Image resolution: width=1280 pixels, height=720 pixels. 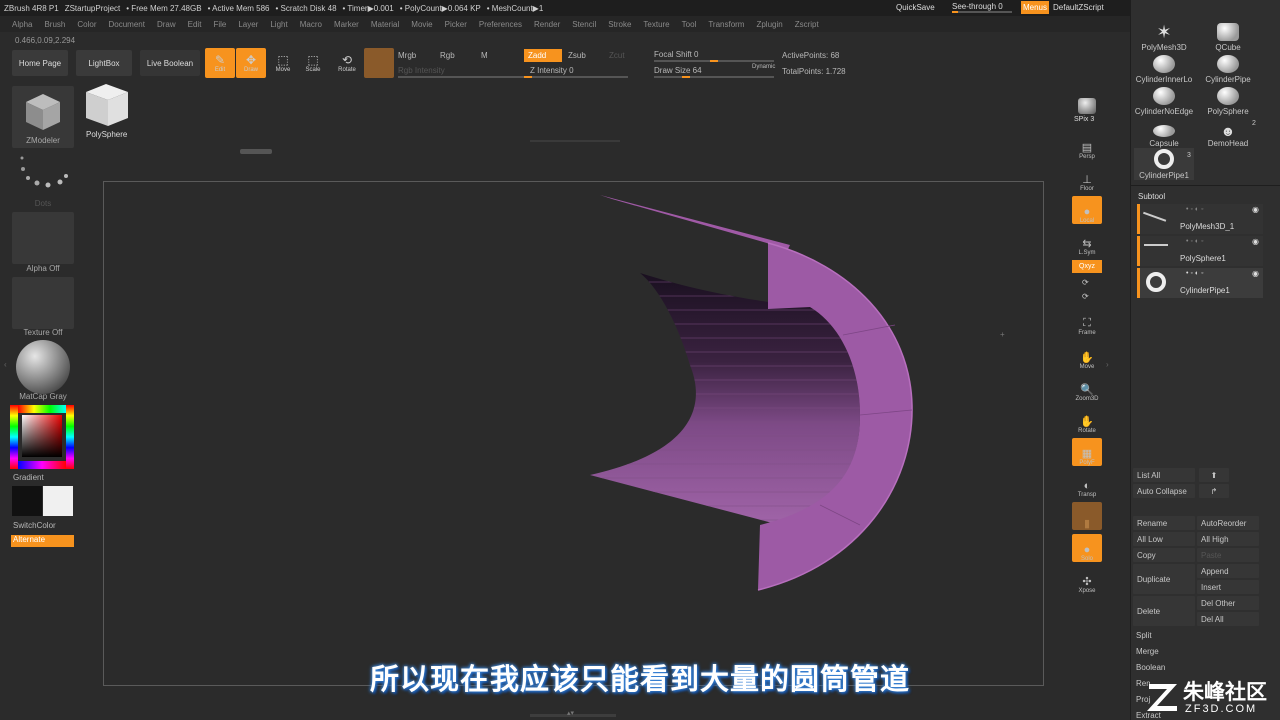 I want to click on subtool-row-2: • ◦ ◐ ◦ ◉ PolySphere1, so click(x=1200, y=251).